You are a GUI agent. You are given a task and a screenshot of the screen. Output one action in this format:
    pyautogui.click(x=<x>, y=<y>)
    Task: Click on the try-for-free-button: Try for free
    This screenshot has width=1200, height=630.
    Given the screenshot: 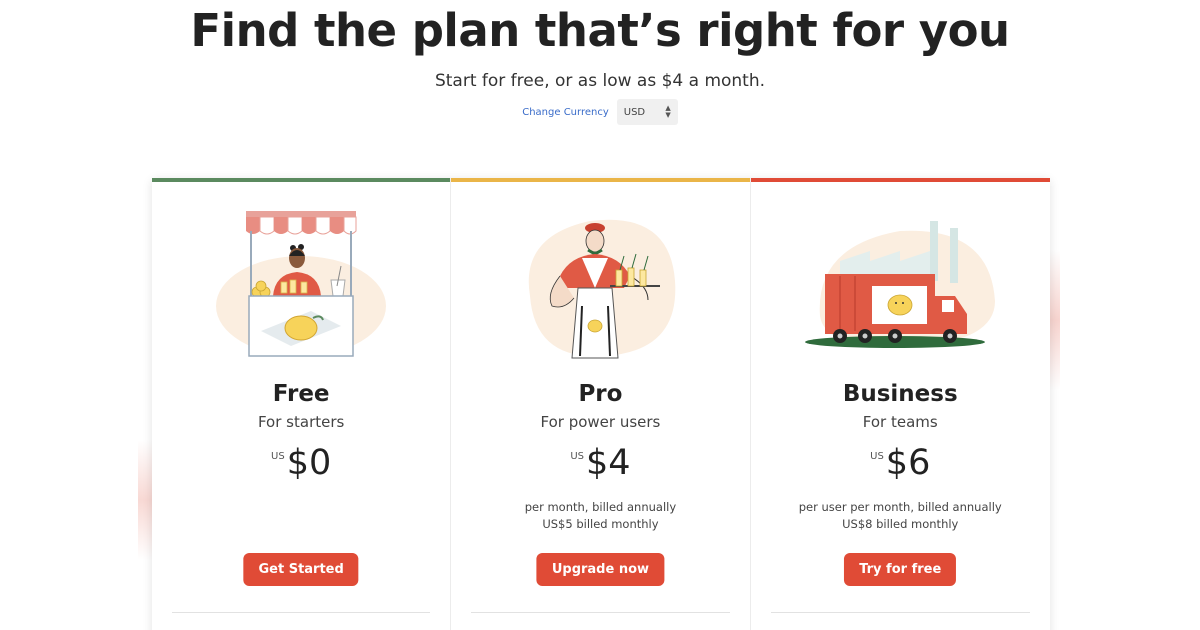 What is the action you would take?
    pyautogui.click(x=900, y=569)
    